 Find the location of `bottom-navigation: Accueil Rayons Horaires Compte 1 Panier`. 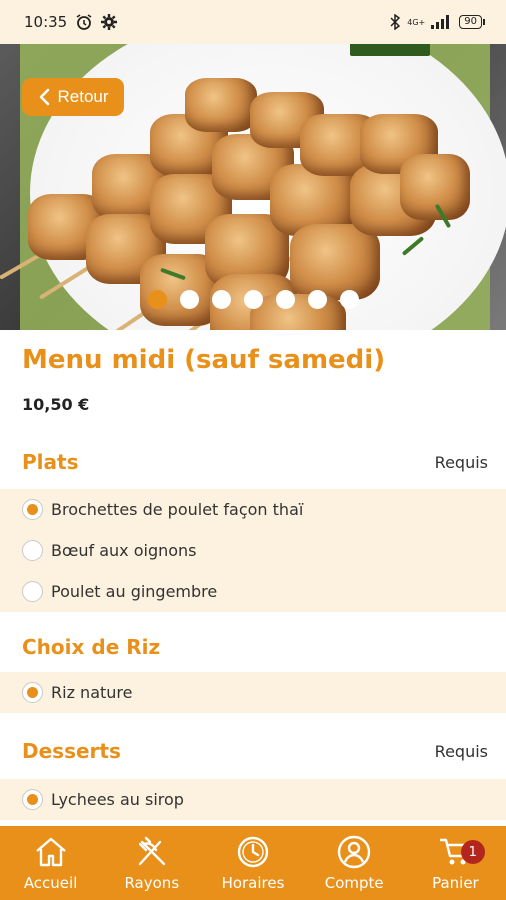

bottom-navigation: Accueil Rayons Horaires Compte 1 Panier is located at coordinates (253, 863).